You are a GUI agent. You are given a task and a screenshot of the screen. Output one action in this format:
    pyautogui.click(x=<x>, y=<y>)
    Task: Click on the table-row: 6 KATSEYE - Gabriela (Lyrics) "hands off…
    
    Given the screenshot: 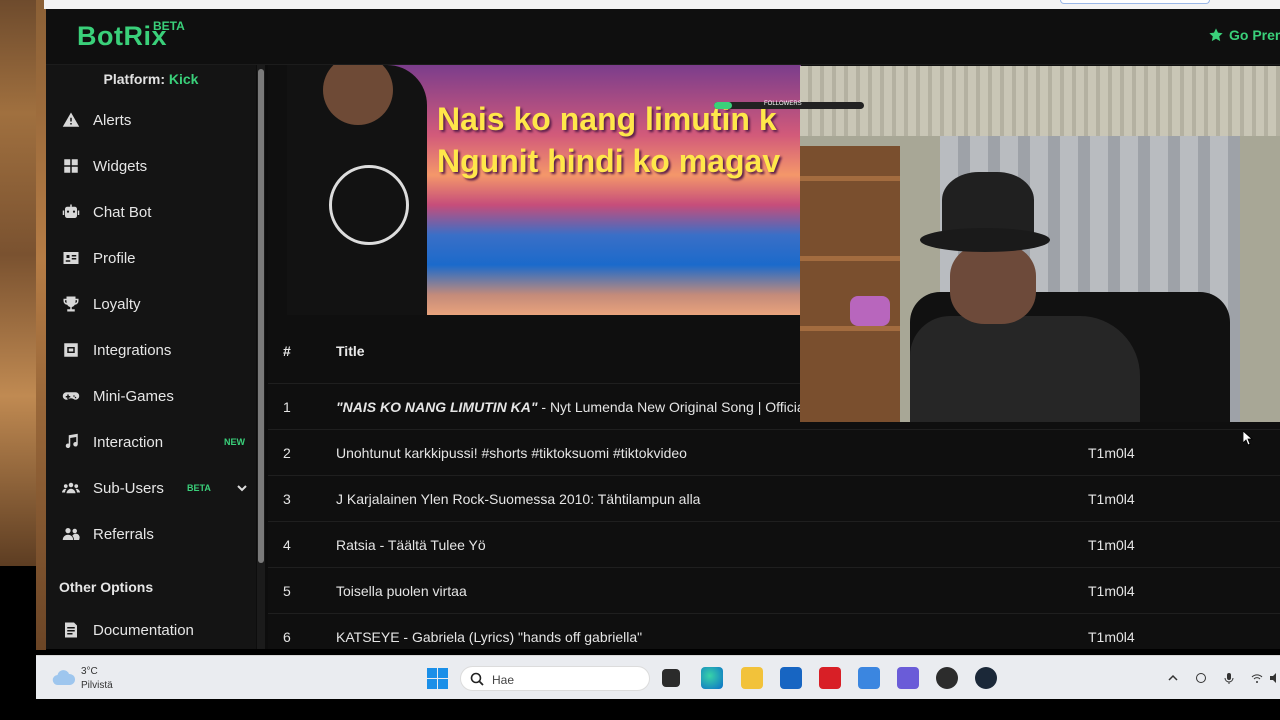 What is the action you would take?
    pyautogui.click(x=774, y=631)
    